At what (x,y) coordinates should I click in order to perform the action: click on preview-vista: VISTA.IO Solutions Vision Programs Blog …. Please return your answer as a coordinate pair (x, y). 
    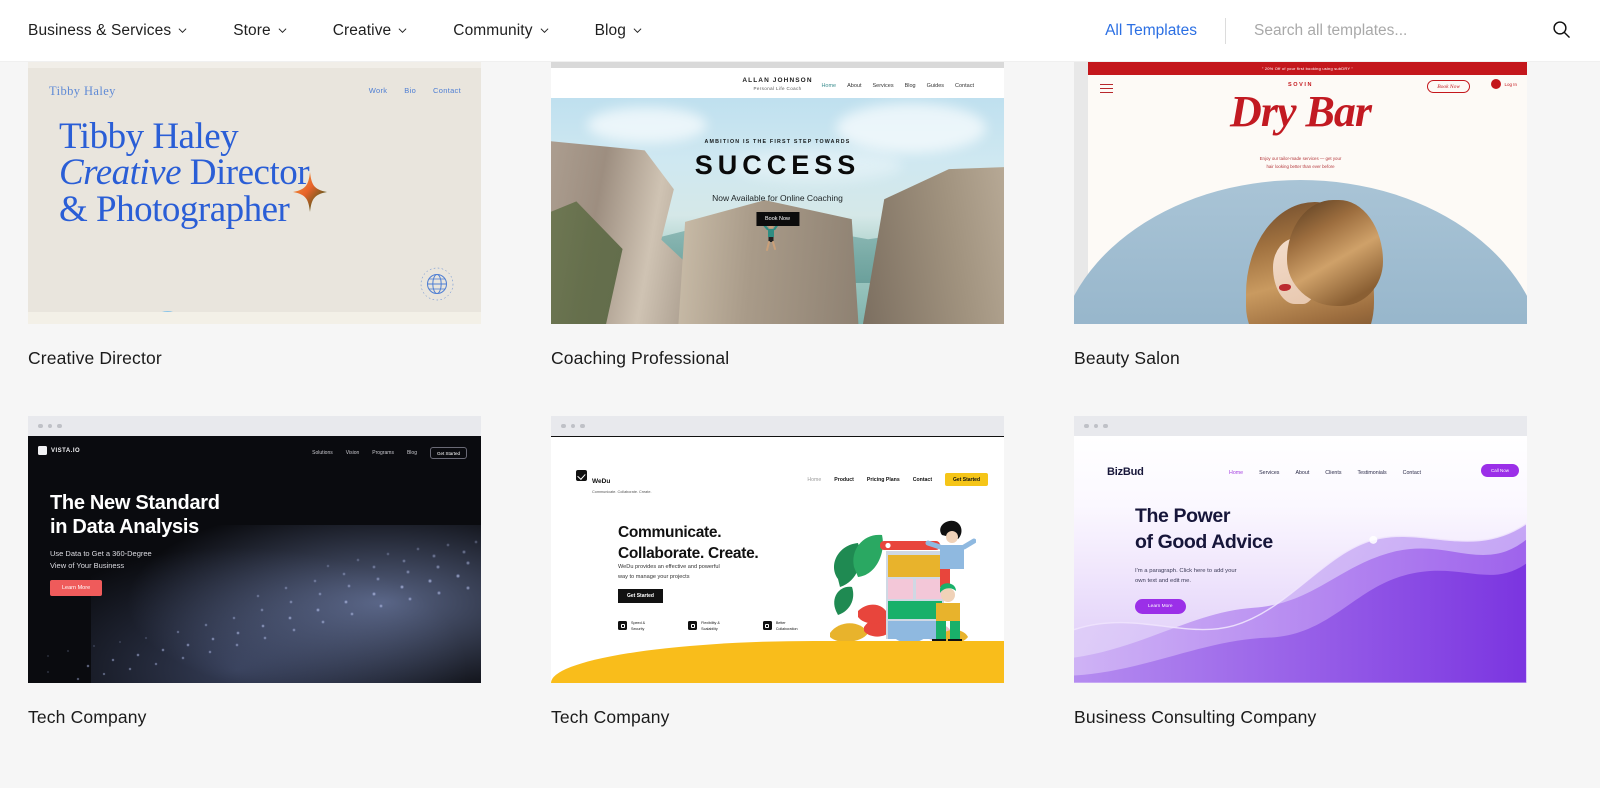
    Looking at the image, I should click on (254, 549).